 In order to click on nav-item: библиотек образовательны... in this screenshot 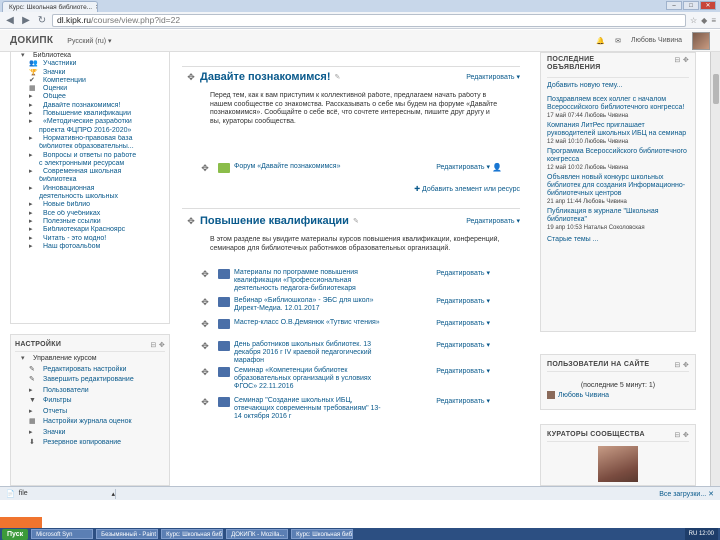, I will do `click(90, 147)`.